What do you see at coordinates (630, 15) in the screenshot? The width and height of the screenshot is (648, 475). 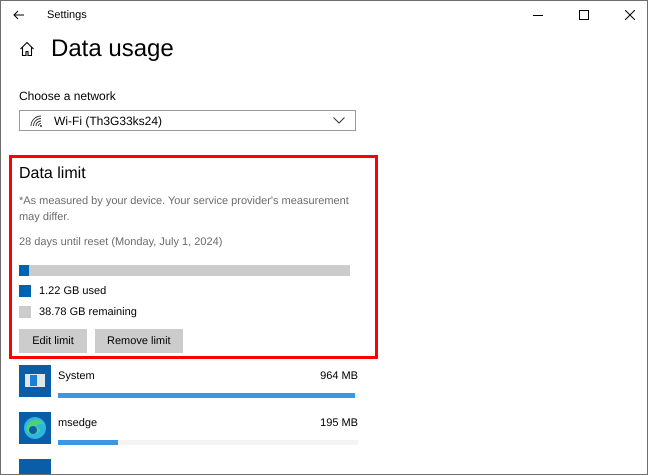 I see `close-icon` at bounding box center [630, 15].